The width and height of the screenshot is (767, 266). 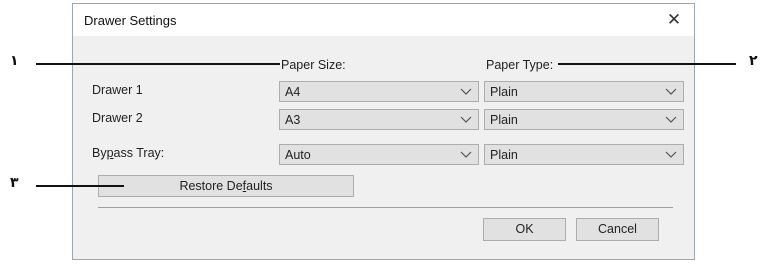 I want to click on accelerator-key: p, so click(x=110, y=153).